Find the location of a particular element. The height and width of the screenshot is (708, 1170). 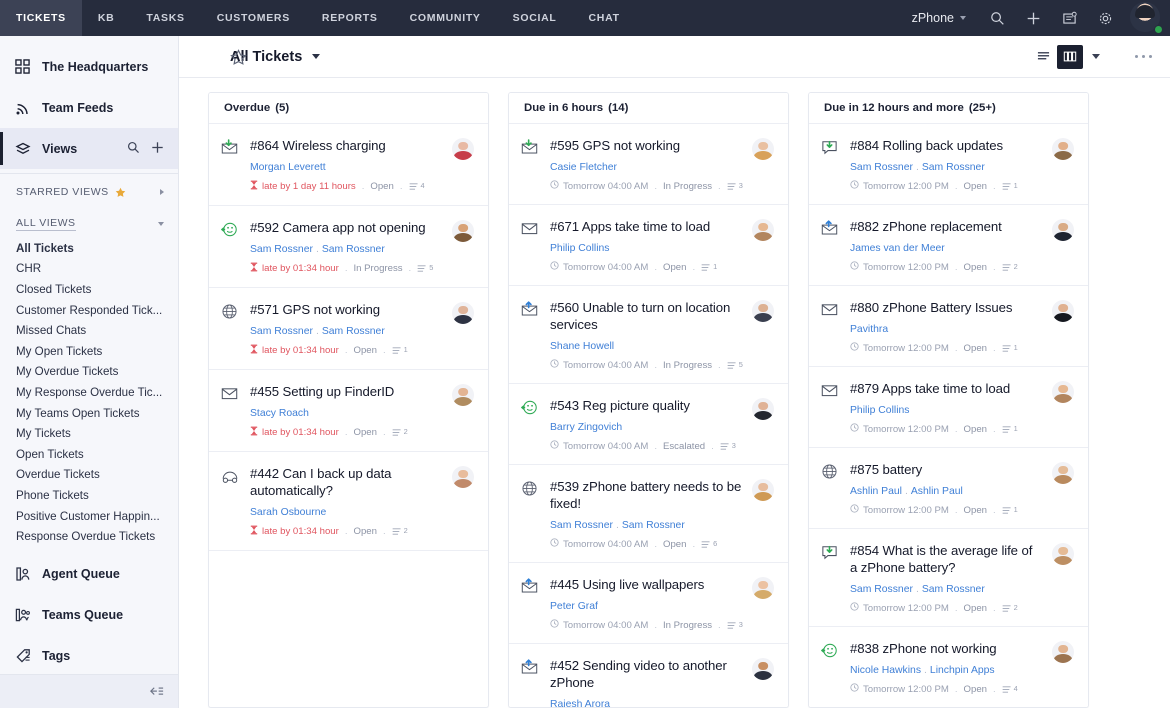

user-avatar is located at coordinates (1146, 18).